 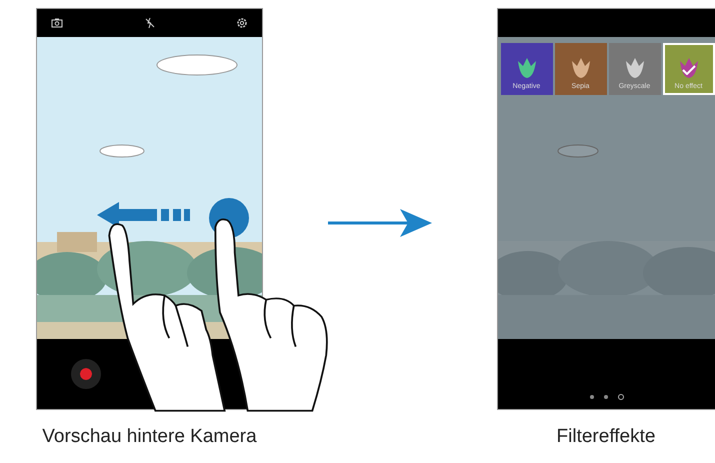 I want to click on caption: Vorschau hintere Kamera, so click(x=149, y=437).